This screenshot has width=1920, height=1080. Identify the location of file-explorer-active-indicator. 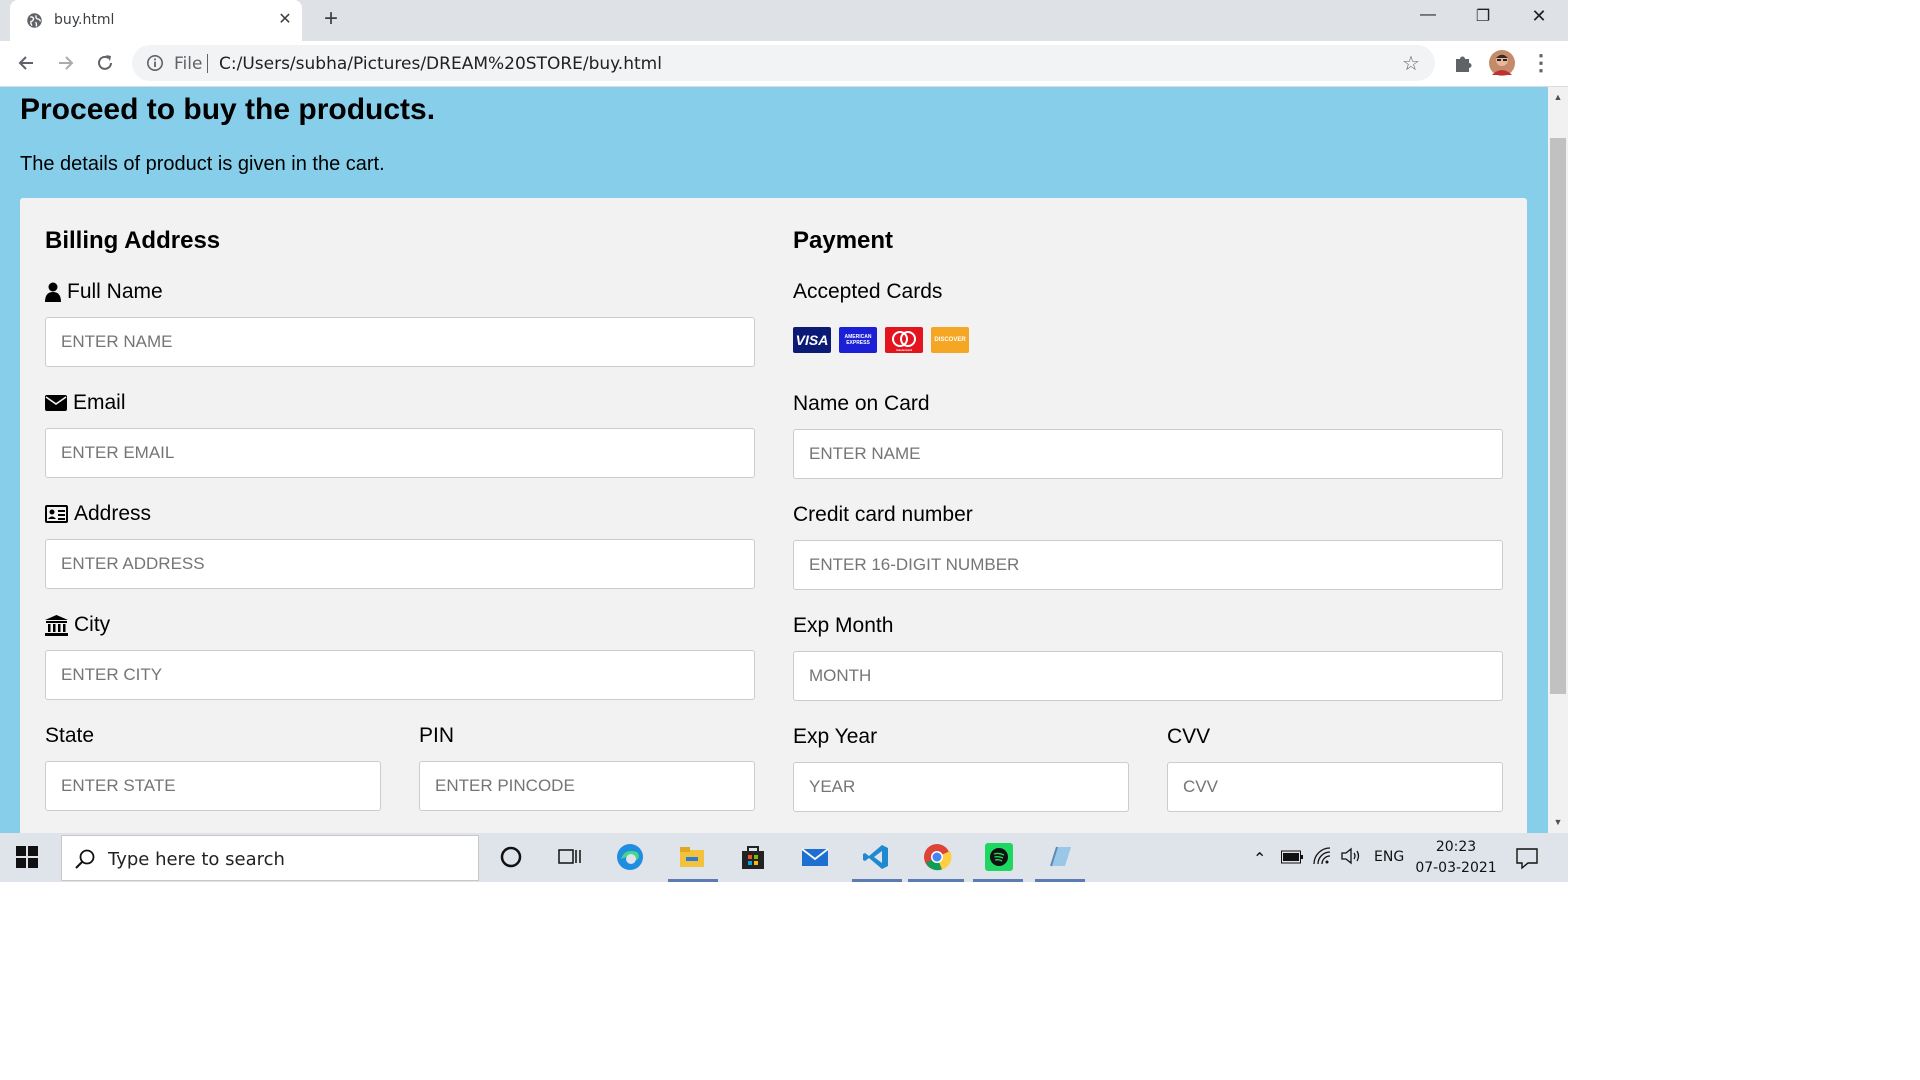
(693, 880).